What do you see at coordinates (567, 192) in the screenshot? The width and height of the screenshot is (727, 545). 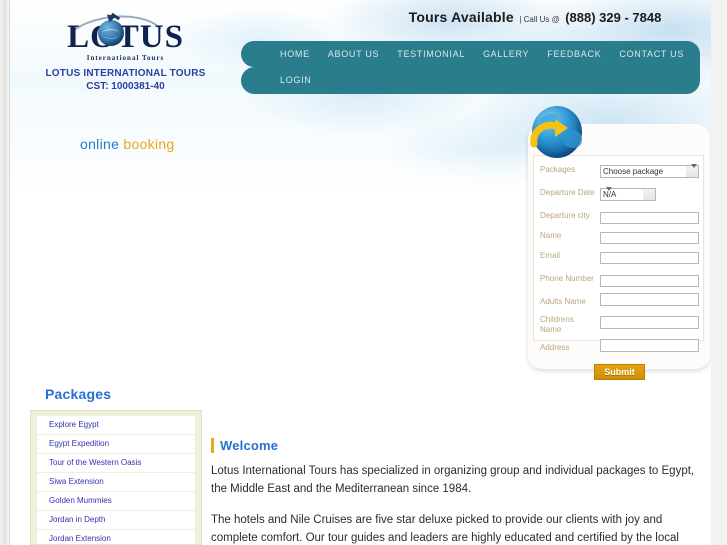 I see `label-departure-date: Departure Date` at bounding box center [567, 192].